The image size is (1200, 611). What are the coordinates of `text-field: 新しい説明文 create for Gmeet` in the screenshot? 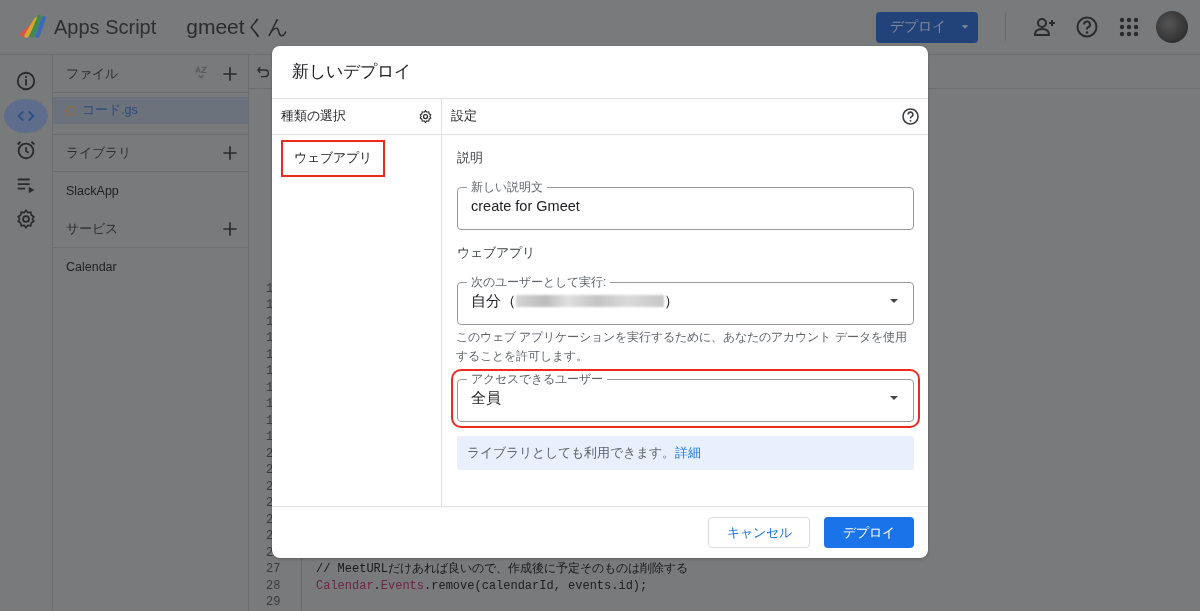 It's located at (685, 206).